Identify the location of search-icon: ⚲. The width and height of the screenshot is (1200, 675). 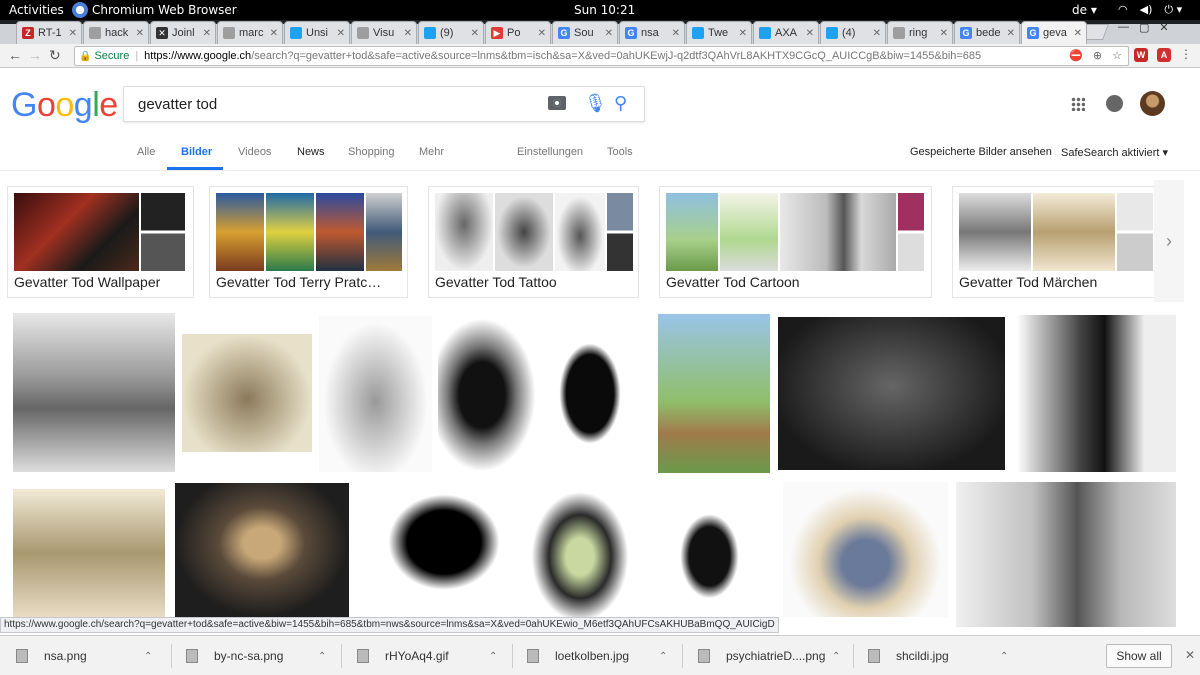
(620, 103).